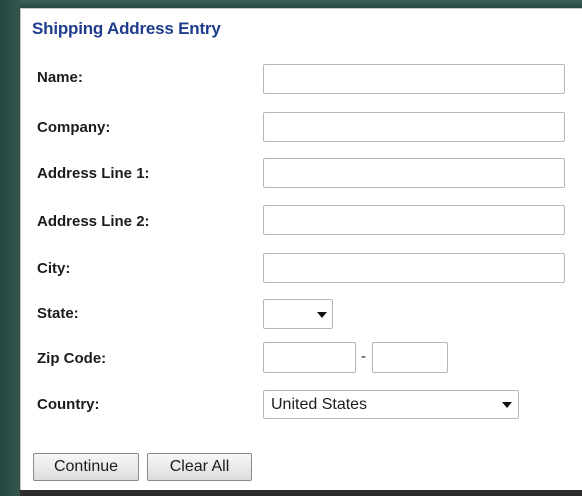 This screenshot has height=496, width=582. I want to click on zip-code-label: Zip Code:, so click(72, 358).